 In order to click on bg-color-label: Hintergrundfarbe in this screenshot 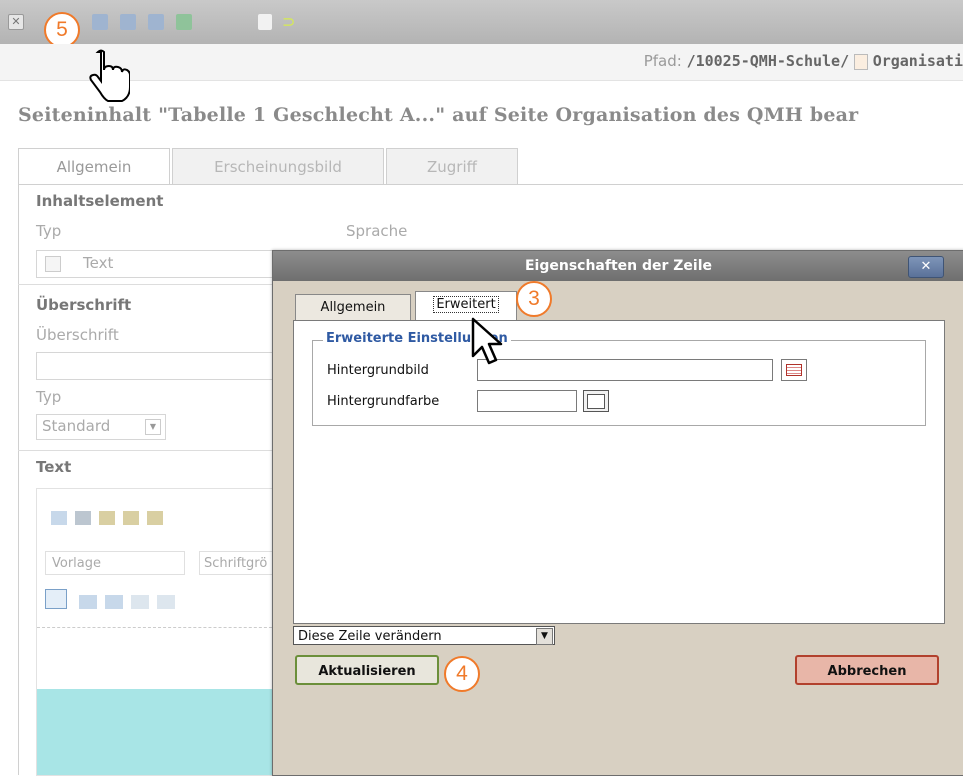, I will do `click(383, 401)`.